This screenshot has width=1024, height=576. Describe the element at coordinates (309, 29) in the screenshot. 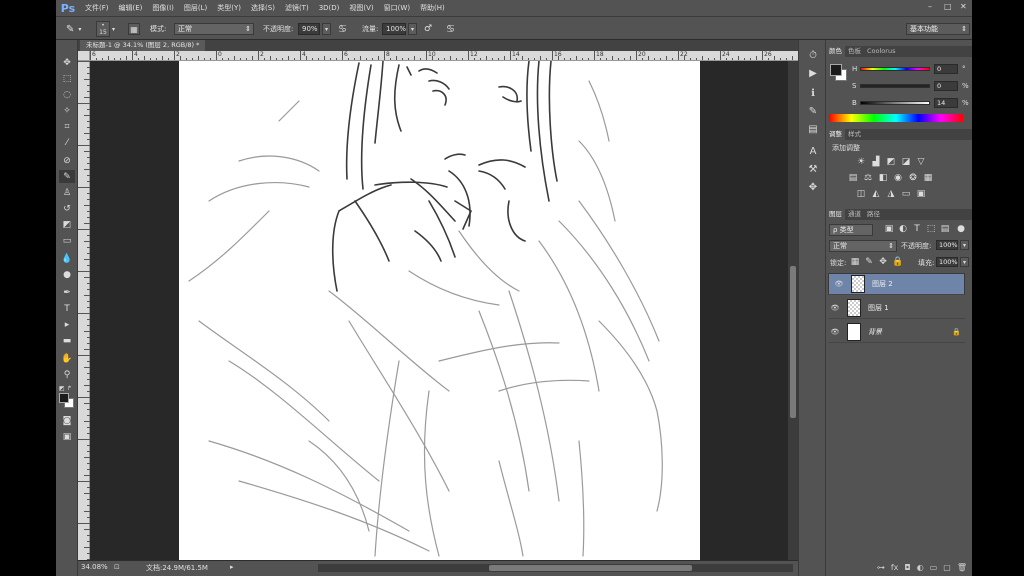

I see `opacity-input: 90%` at that location.